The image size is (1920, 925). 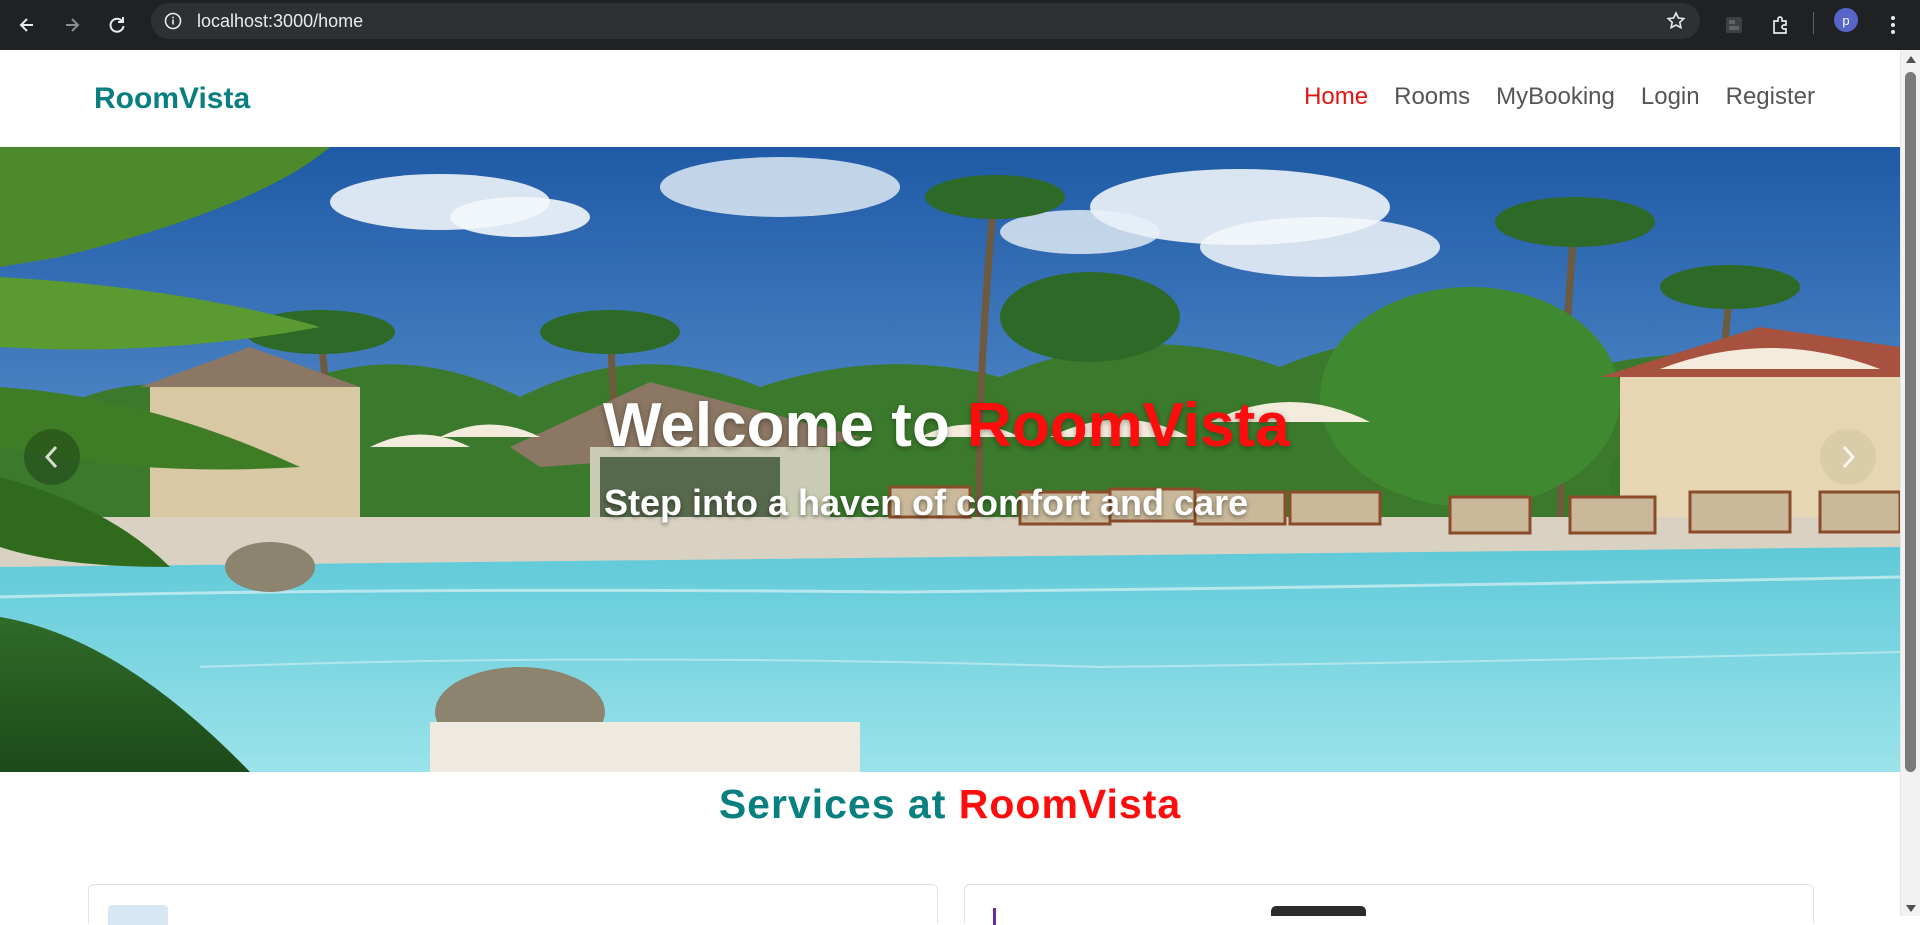 I want to click on page-scrollbar, so click(x=1910, y=483).